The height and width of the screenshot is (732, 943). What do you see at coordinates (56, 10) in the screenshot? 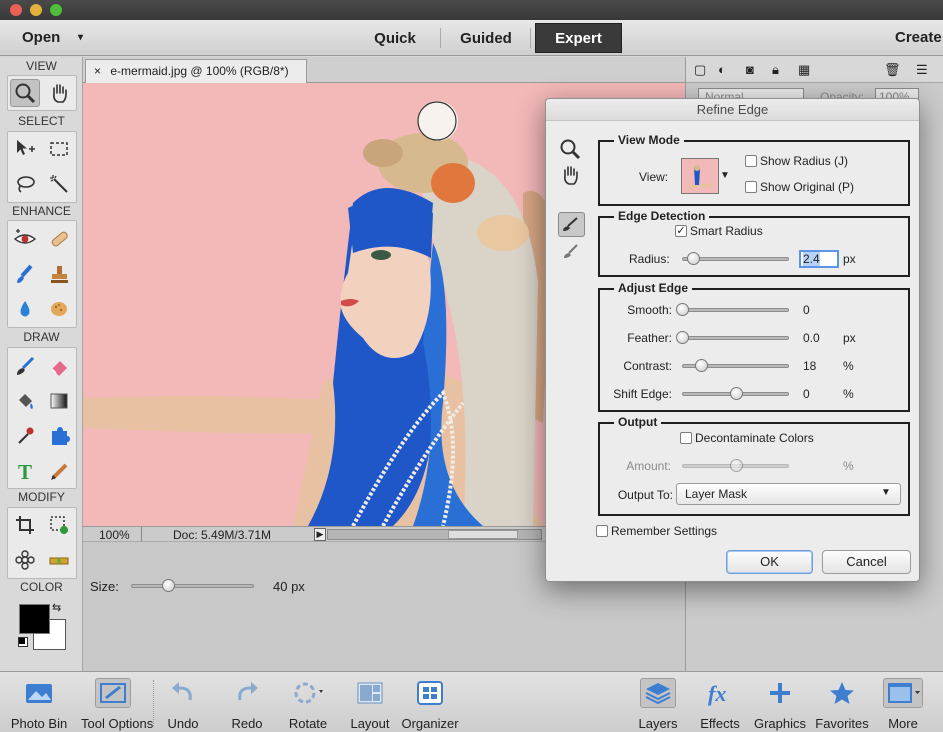
I see `zoom-window-button` at bounding box center [56, 10].